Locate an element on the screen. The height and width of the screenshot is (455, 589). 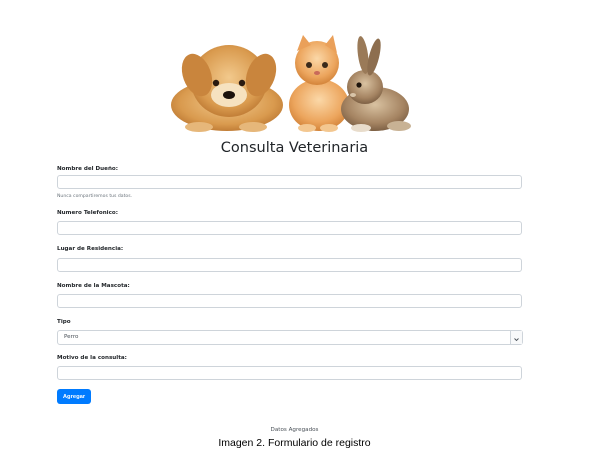
pet-type-label: Tipo is located at coordinates (64, 322).